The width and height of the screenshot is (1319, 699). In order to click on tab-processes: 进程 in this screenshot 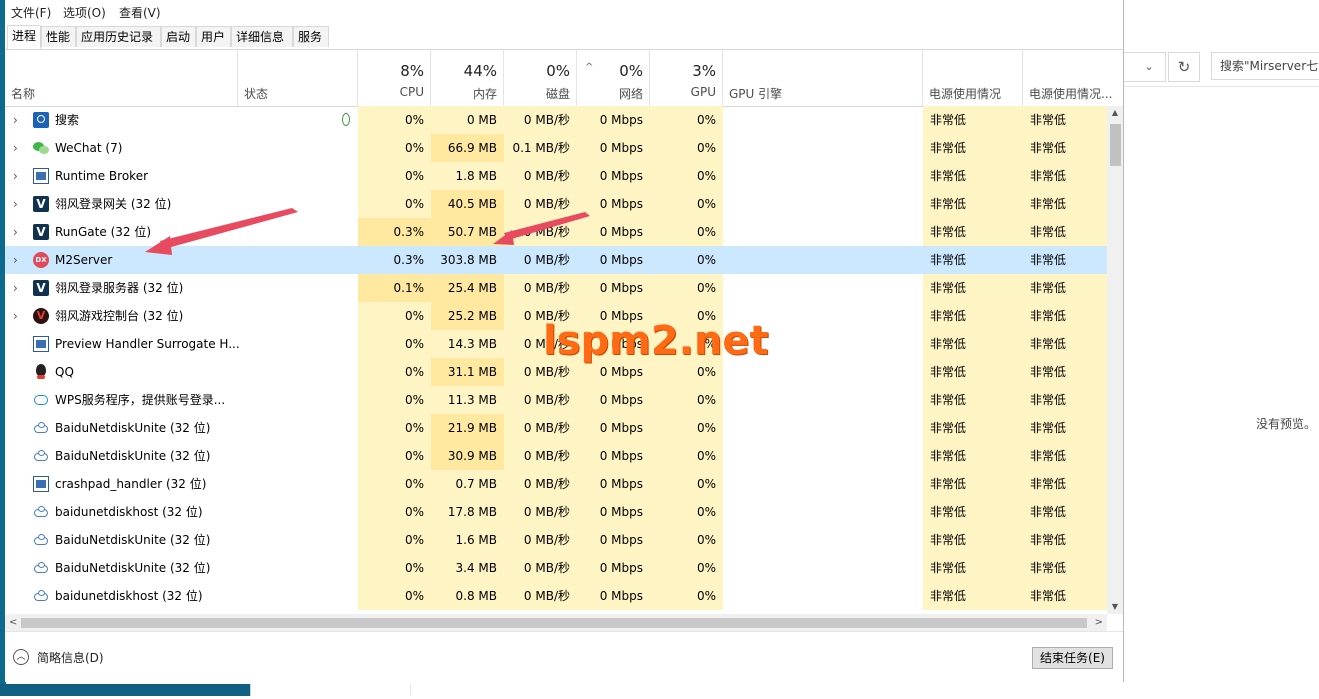, I will do `click(24, 37)`.